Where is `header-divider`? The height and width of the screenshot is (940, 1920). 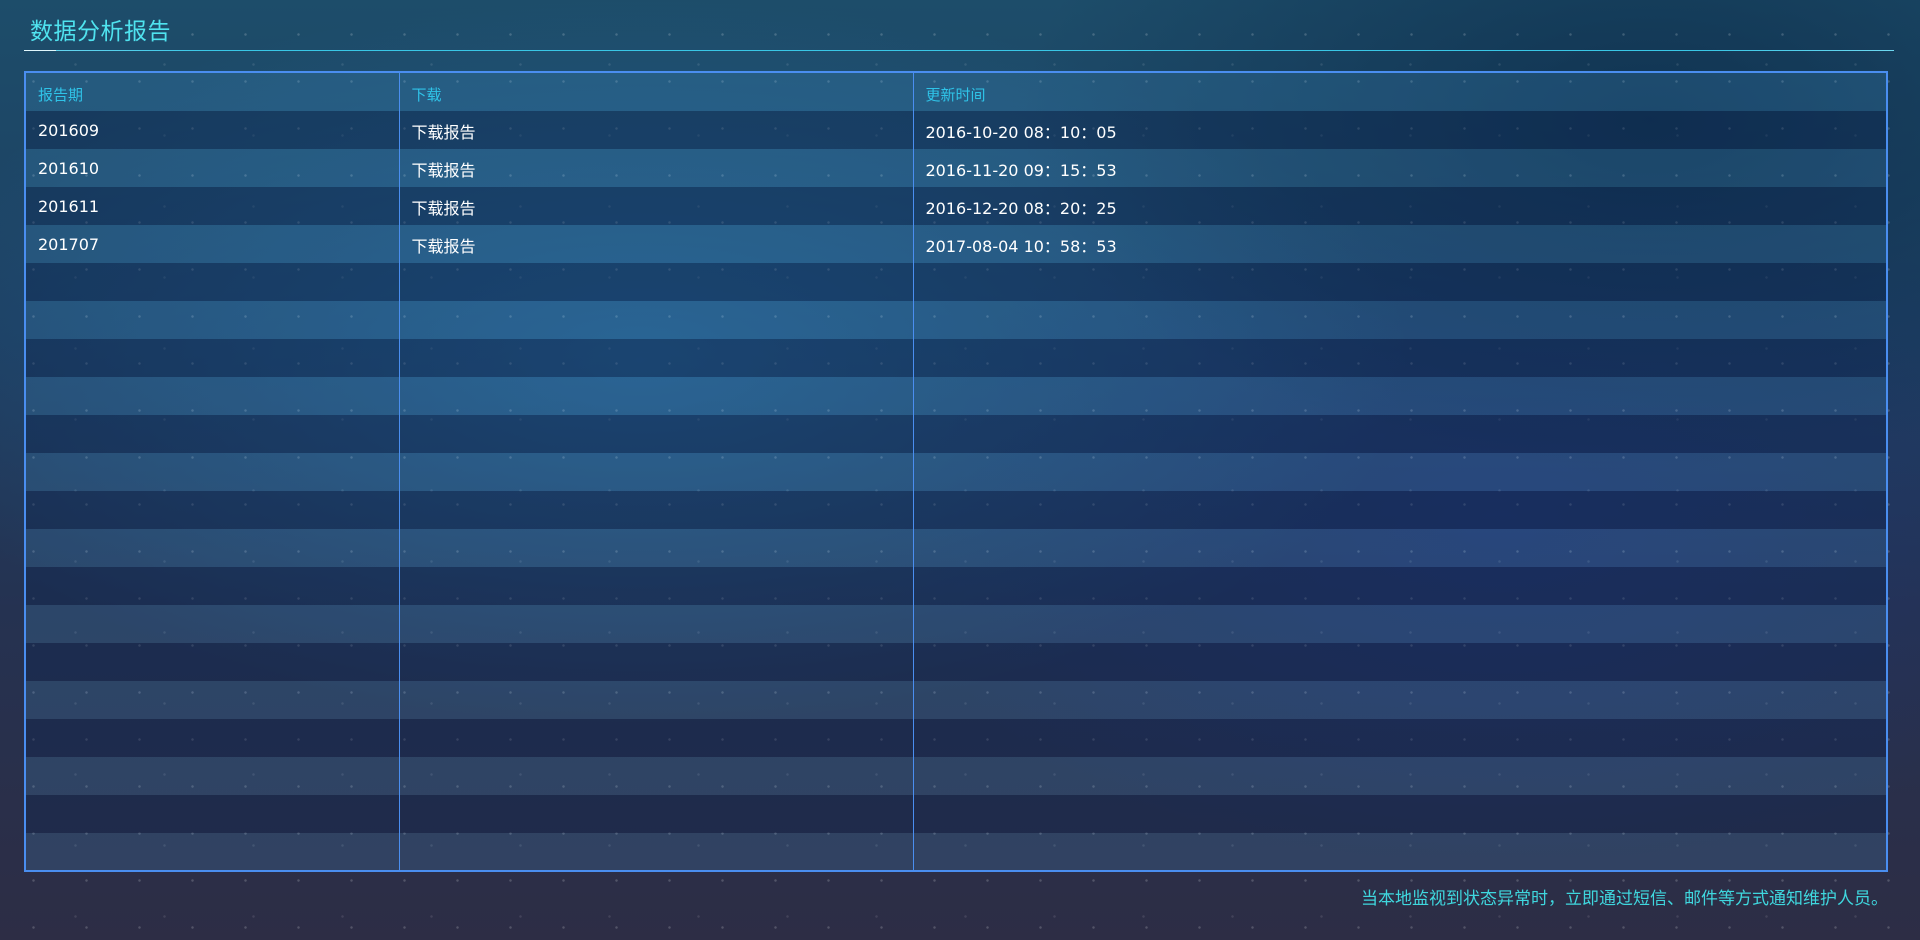 header-divider is located at coordinates (959, 50).